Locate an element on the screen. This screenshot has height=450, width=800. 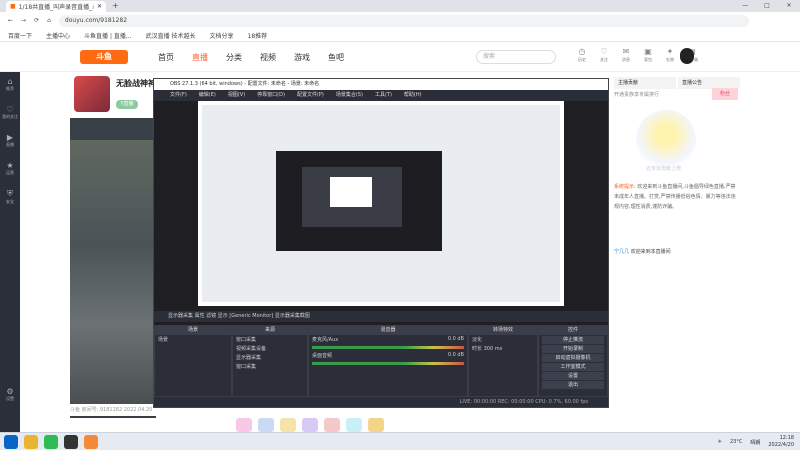
live-tag: Y直播 is located at coordinates (127, 104).